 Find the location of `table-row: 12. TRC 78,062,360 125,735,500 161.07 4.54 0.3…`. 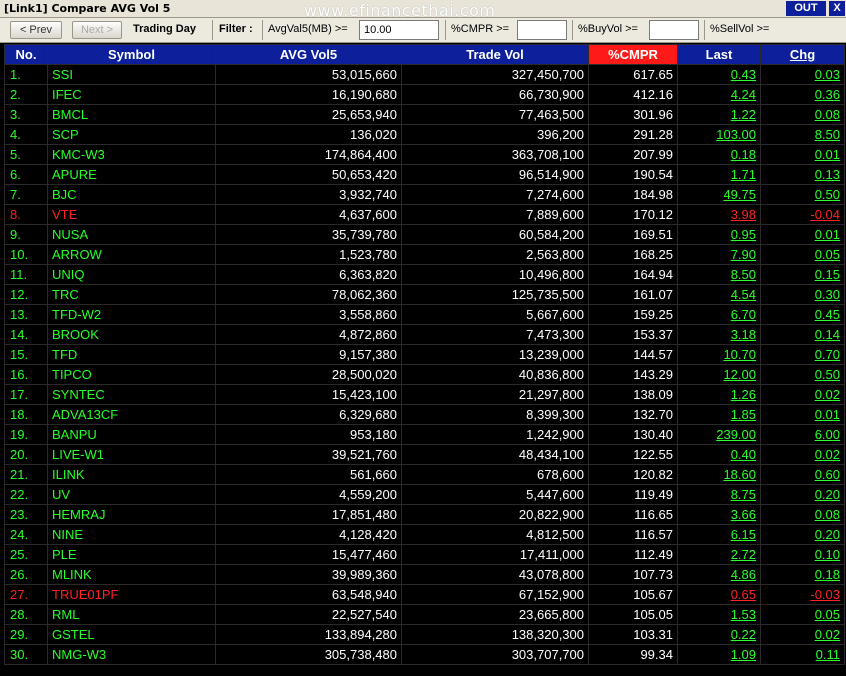

table-row: 12. TRC 78,062,360 125,735,500 161.07 4.54 0.3… is located at coordinates (424, 294).